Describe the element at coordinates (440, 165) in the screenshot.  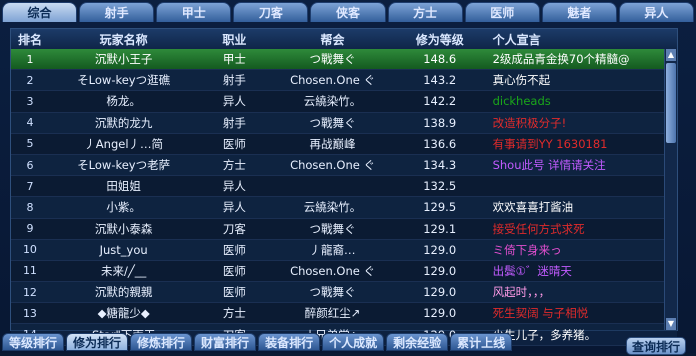
I see `cell-level: 134.3` at that location.